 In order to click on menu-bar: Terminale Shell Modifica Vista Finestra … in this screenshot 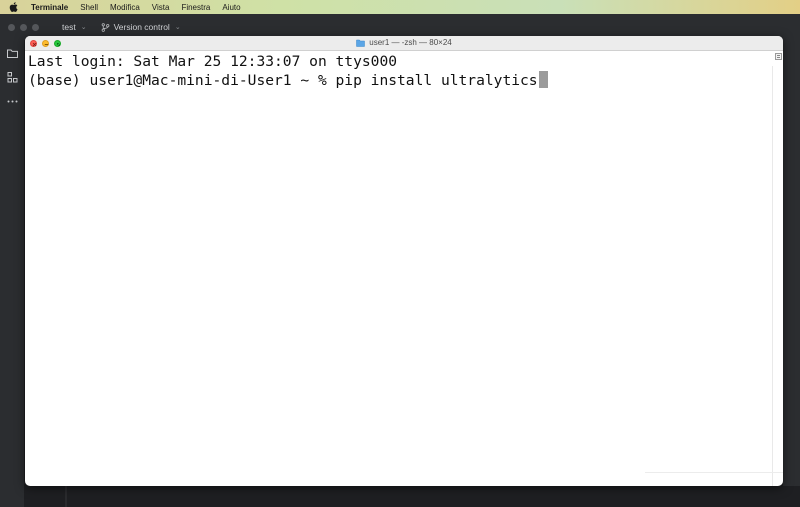, I will do `click(400, 7)`.